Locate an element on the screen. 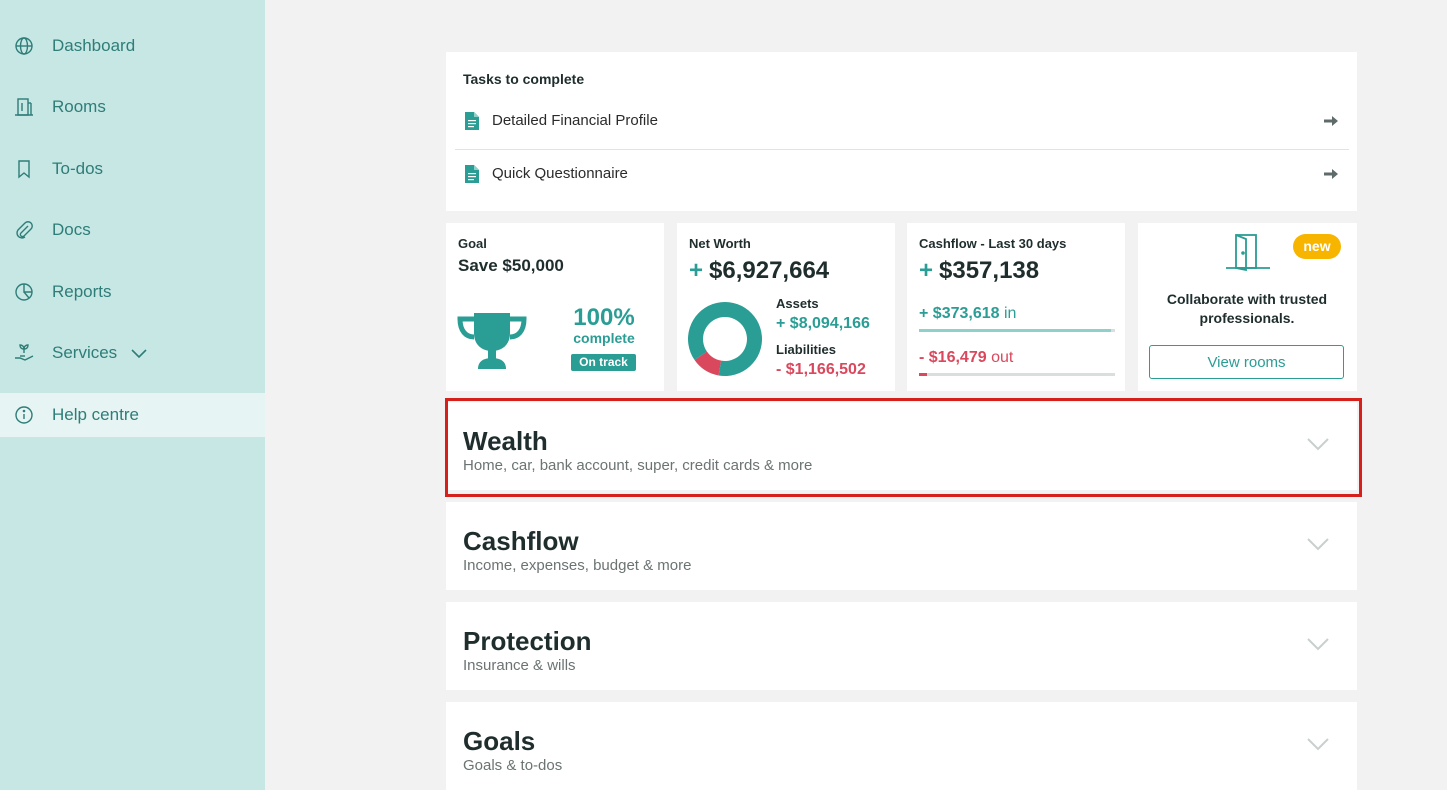 The width and height of the screenshot is (1447, 790). section-cashflow: Cashflow Income, expenses, budget & more is located at coordinates (901, 546).